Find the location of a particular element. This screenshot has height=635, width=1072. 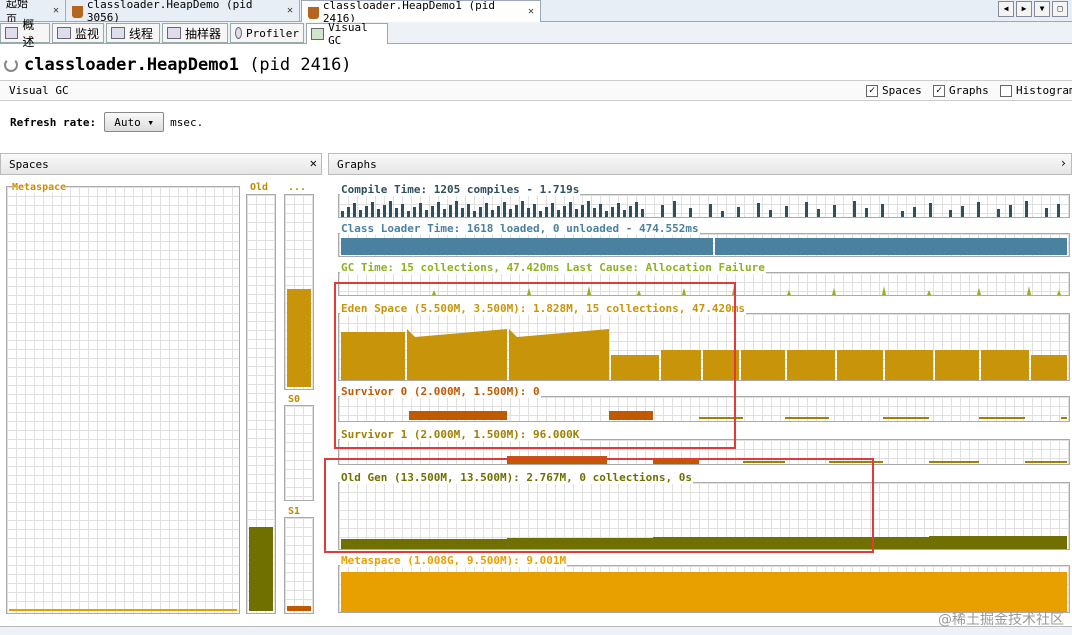

refresh-rate-dropdown: Auto ▾ is located at coordinates (134, 122).